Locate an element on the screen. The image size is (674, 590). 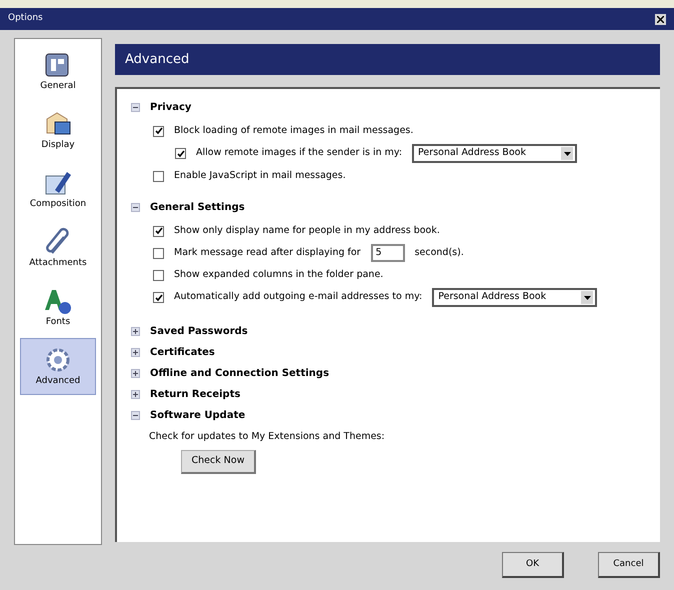
unit-label: second(s). is located at coordinates (439, 253).